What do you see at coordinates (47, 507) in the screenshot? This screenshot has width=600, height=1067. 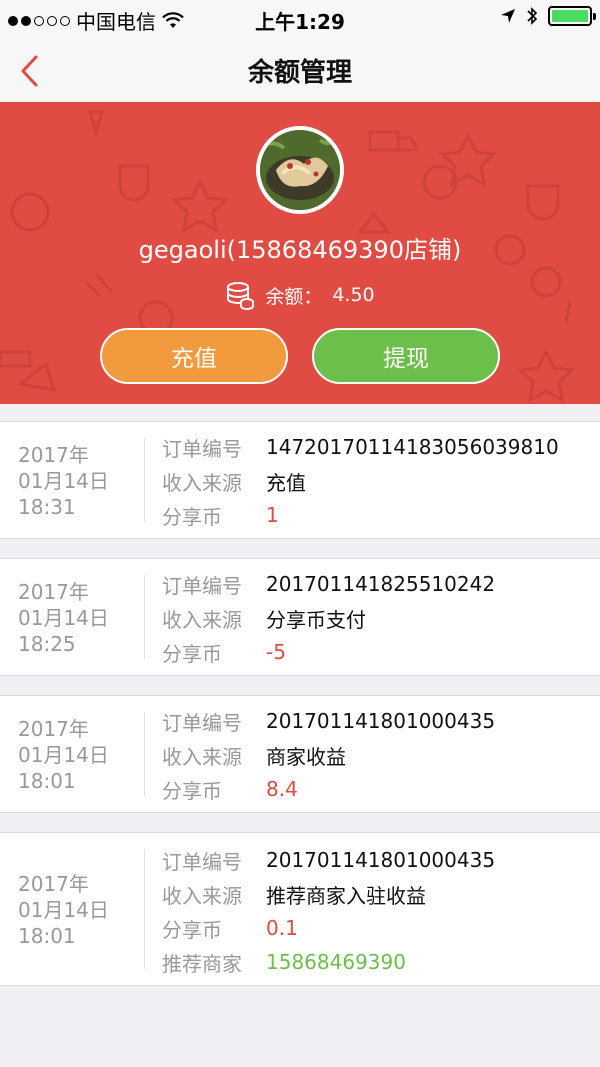 I see `record-date-time: 18:31` at bounding box center [47, 507].